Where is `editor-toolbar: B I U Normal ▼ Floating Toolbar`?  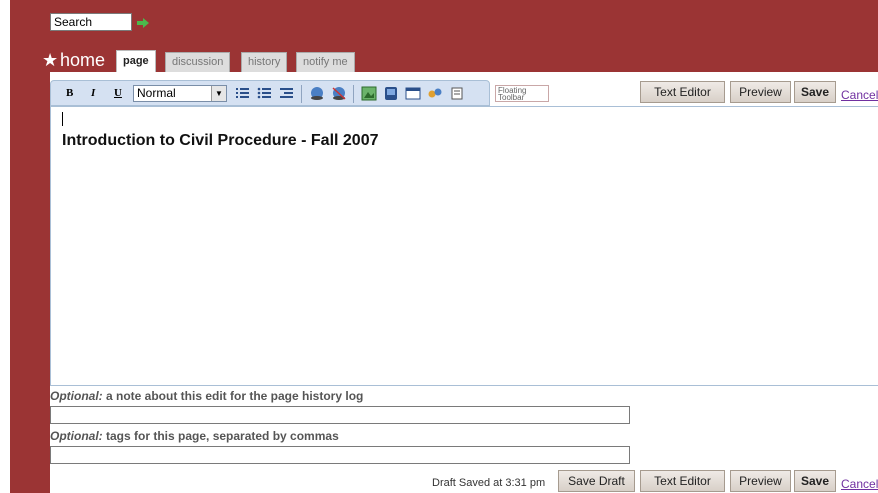 editor-toolbar: B I U Normal ▼ Floating Toolbar is located at coordinates (299, 93).